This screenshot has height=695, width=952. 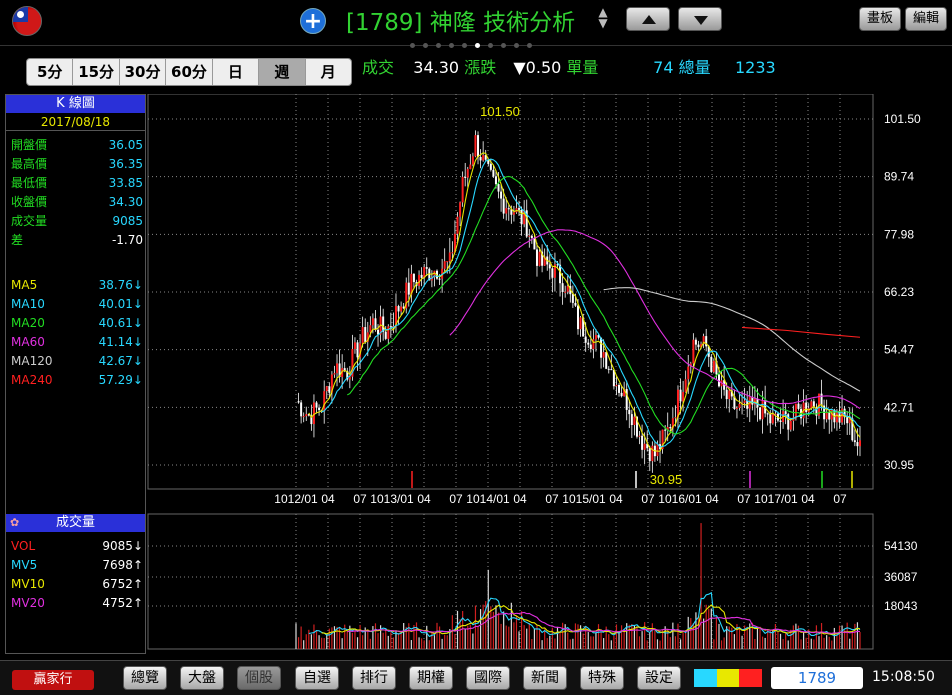 I want to click on clock: 15:08:50, so click(x=903, y=677).